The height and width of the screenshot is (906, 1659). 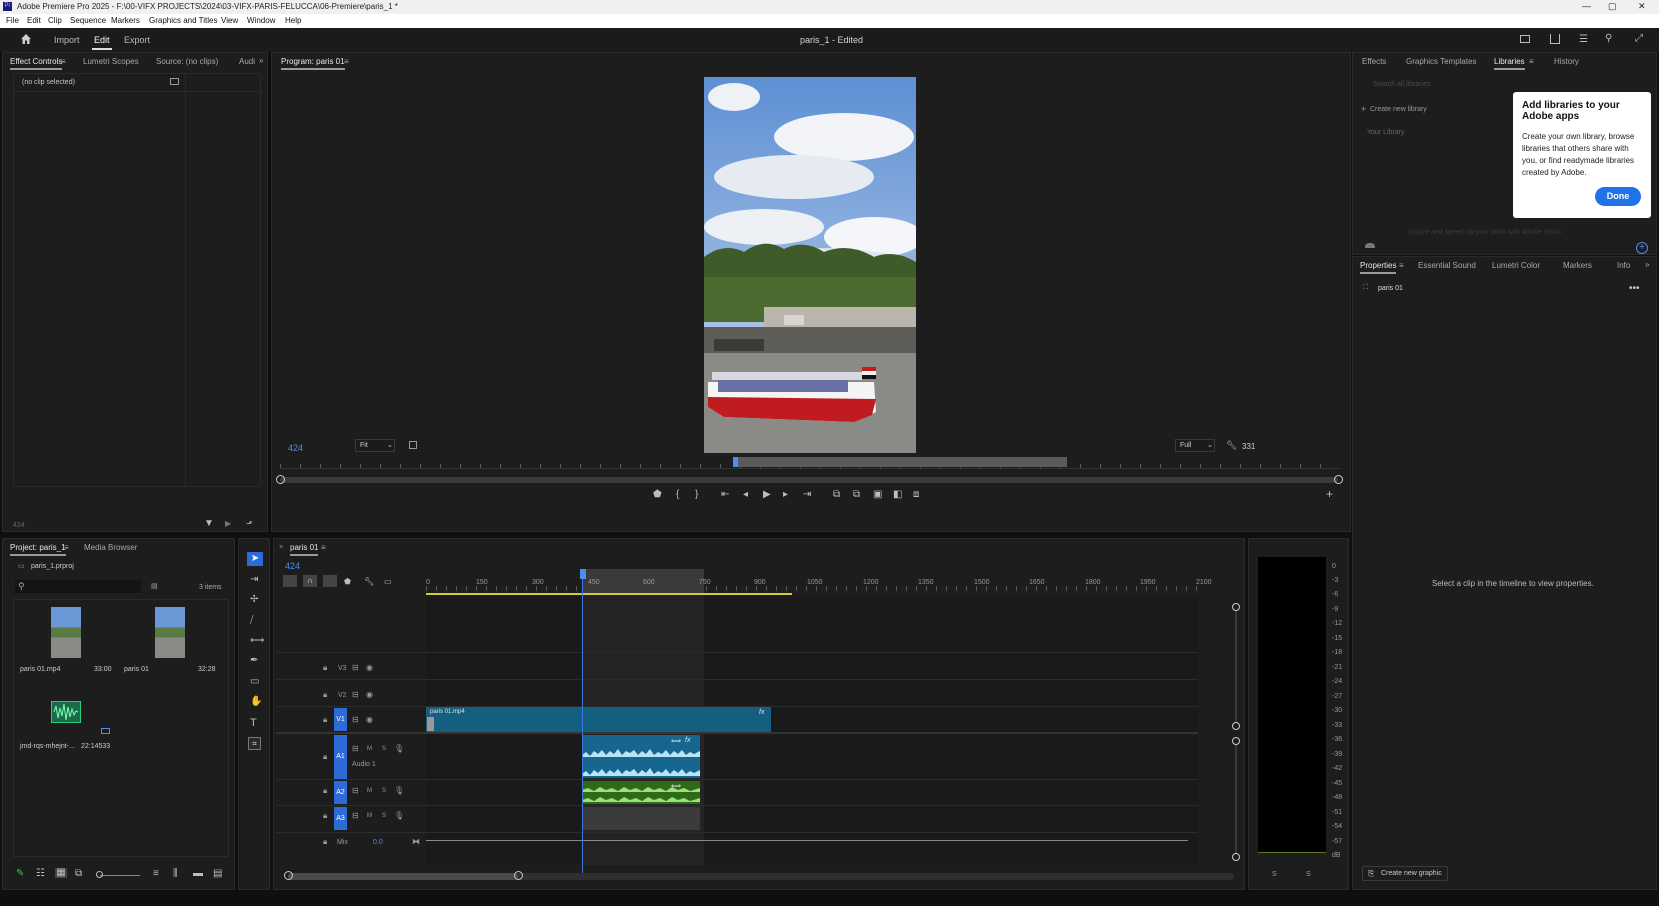 What do you see at coordinates (1236, 666) in the screenshot?
I see `video-scrollbar` at bounding box center [1236, 666].